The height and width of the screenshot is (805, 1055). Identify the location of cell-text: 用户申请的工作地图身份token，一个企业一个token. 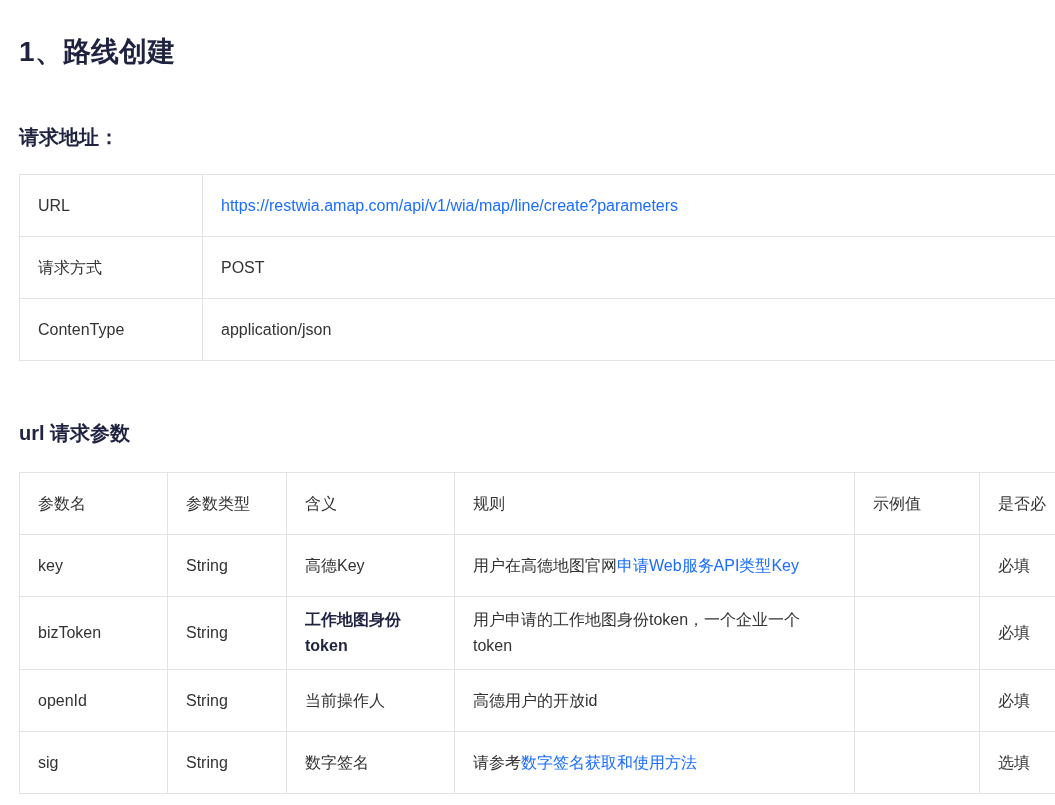
(637, 632).